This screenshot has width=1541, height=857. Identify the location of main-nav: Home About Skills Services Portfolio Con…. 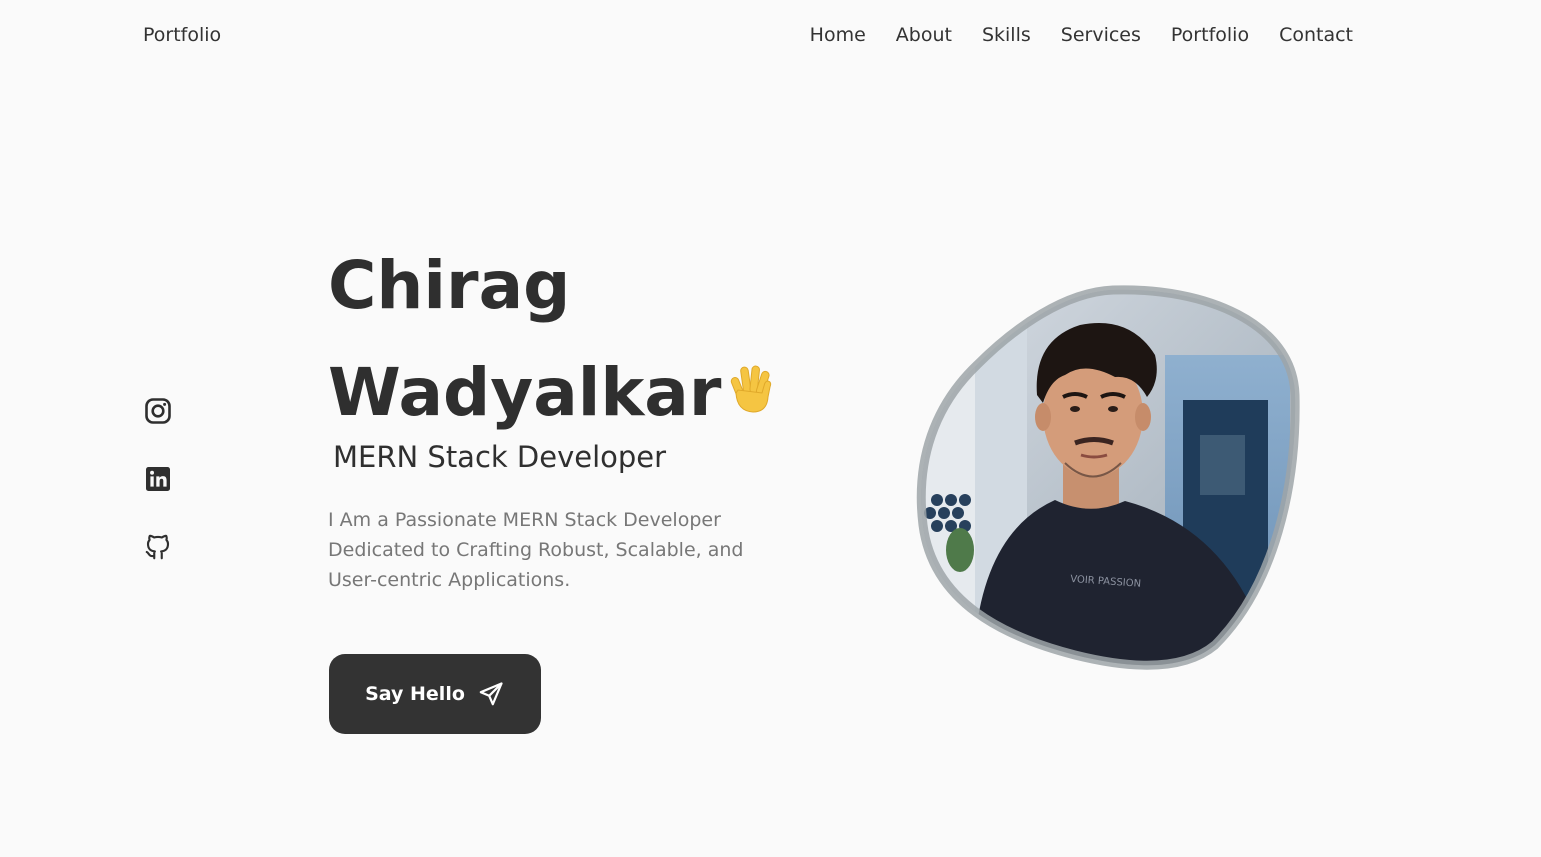
(1081, 35).